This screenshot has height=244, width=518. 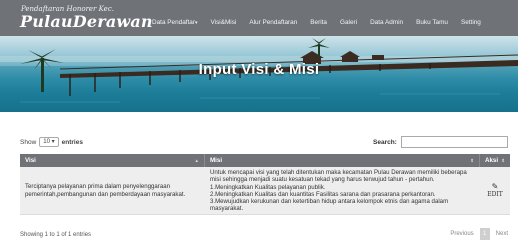 What do you see at coordinates (86, 21) in the screenshot?
I see `brand-title: PulauDerawan` at bounding box center [86, 21].